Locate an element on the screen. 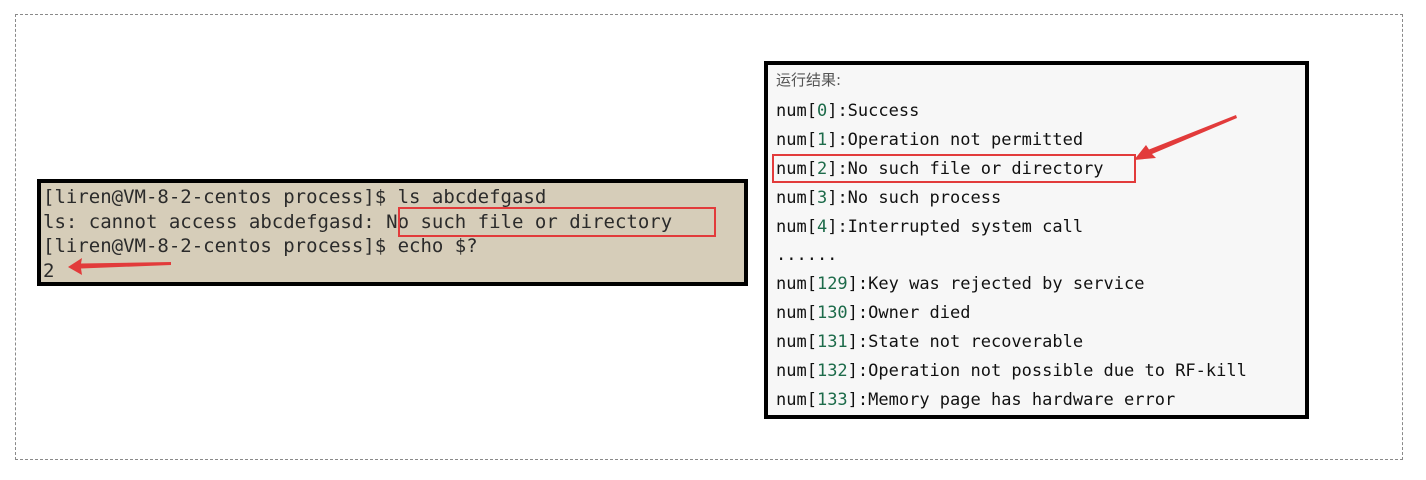  result-row: num[1]:Operation not permitted is located at coordinates (1040, 140).